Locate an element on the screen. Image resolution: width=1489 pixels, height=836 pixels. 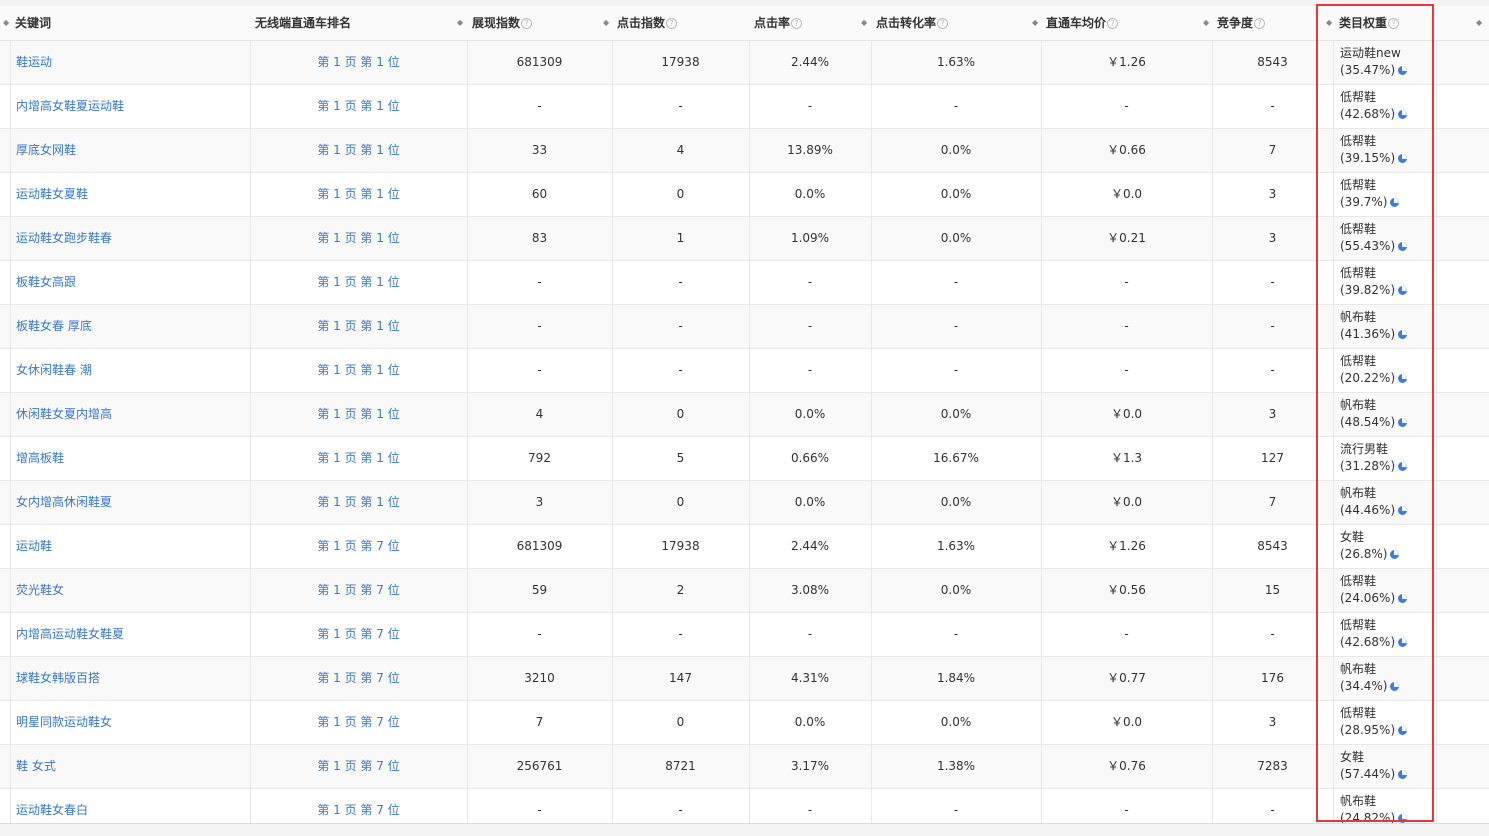
ctr-value: 3.17% is located at coordinates (810, 766).